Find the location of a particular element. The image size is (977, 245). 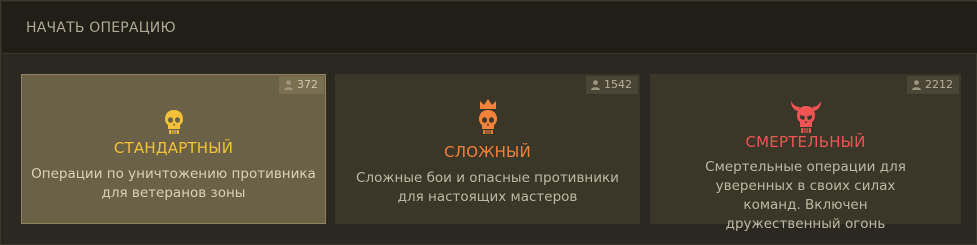

player-count: 2212 is located at coordinates (939, 84).